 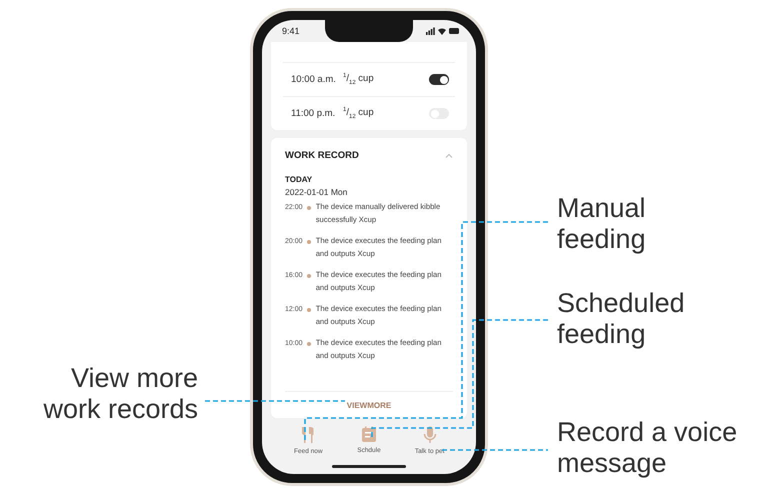 What do you see at coordinates (449, 155) in the screenshot?
I see `chevron-icon` at bounding box center [449, 155].